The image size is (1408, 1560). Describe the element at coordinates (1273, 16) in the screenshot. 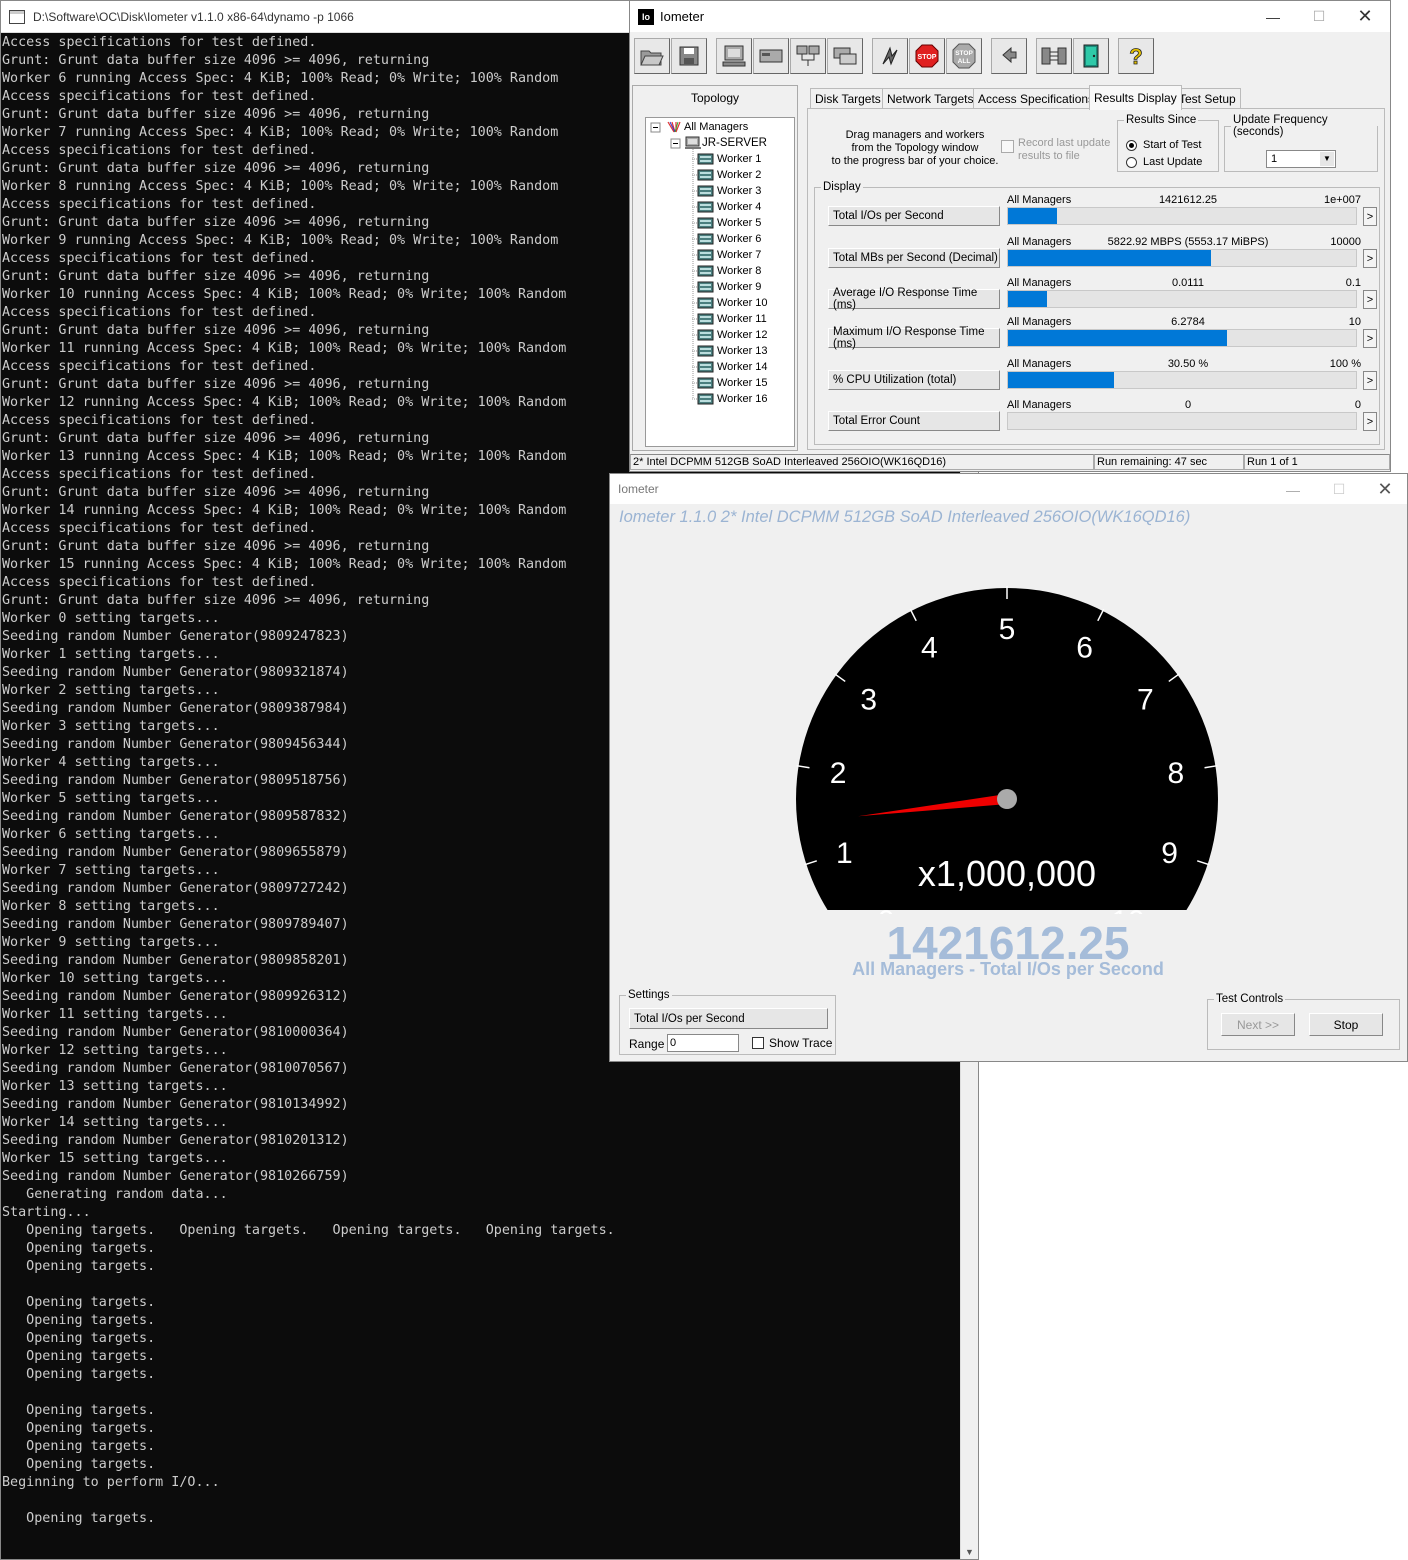

I see `minimize-button: —` at that location.